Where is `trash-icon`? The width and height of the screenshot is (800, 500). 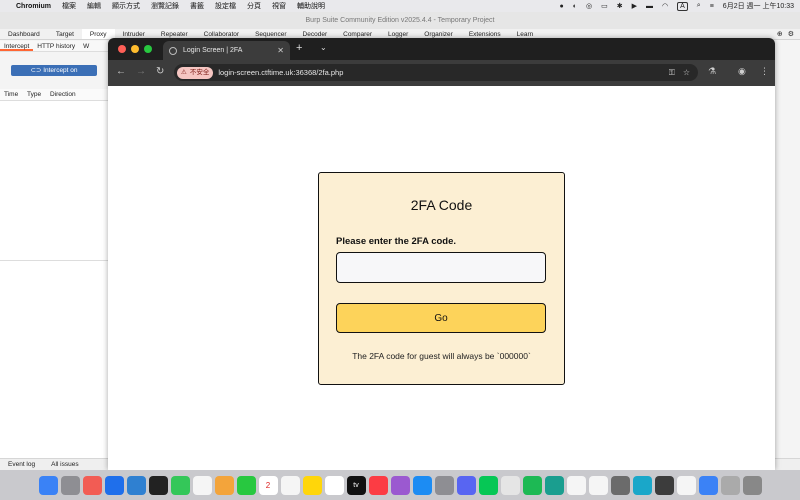
trash-icon is located at coordinates (752, 485).